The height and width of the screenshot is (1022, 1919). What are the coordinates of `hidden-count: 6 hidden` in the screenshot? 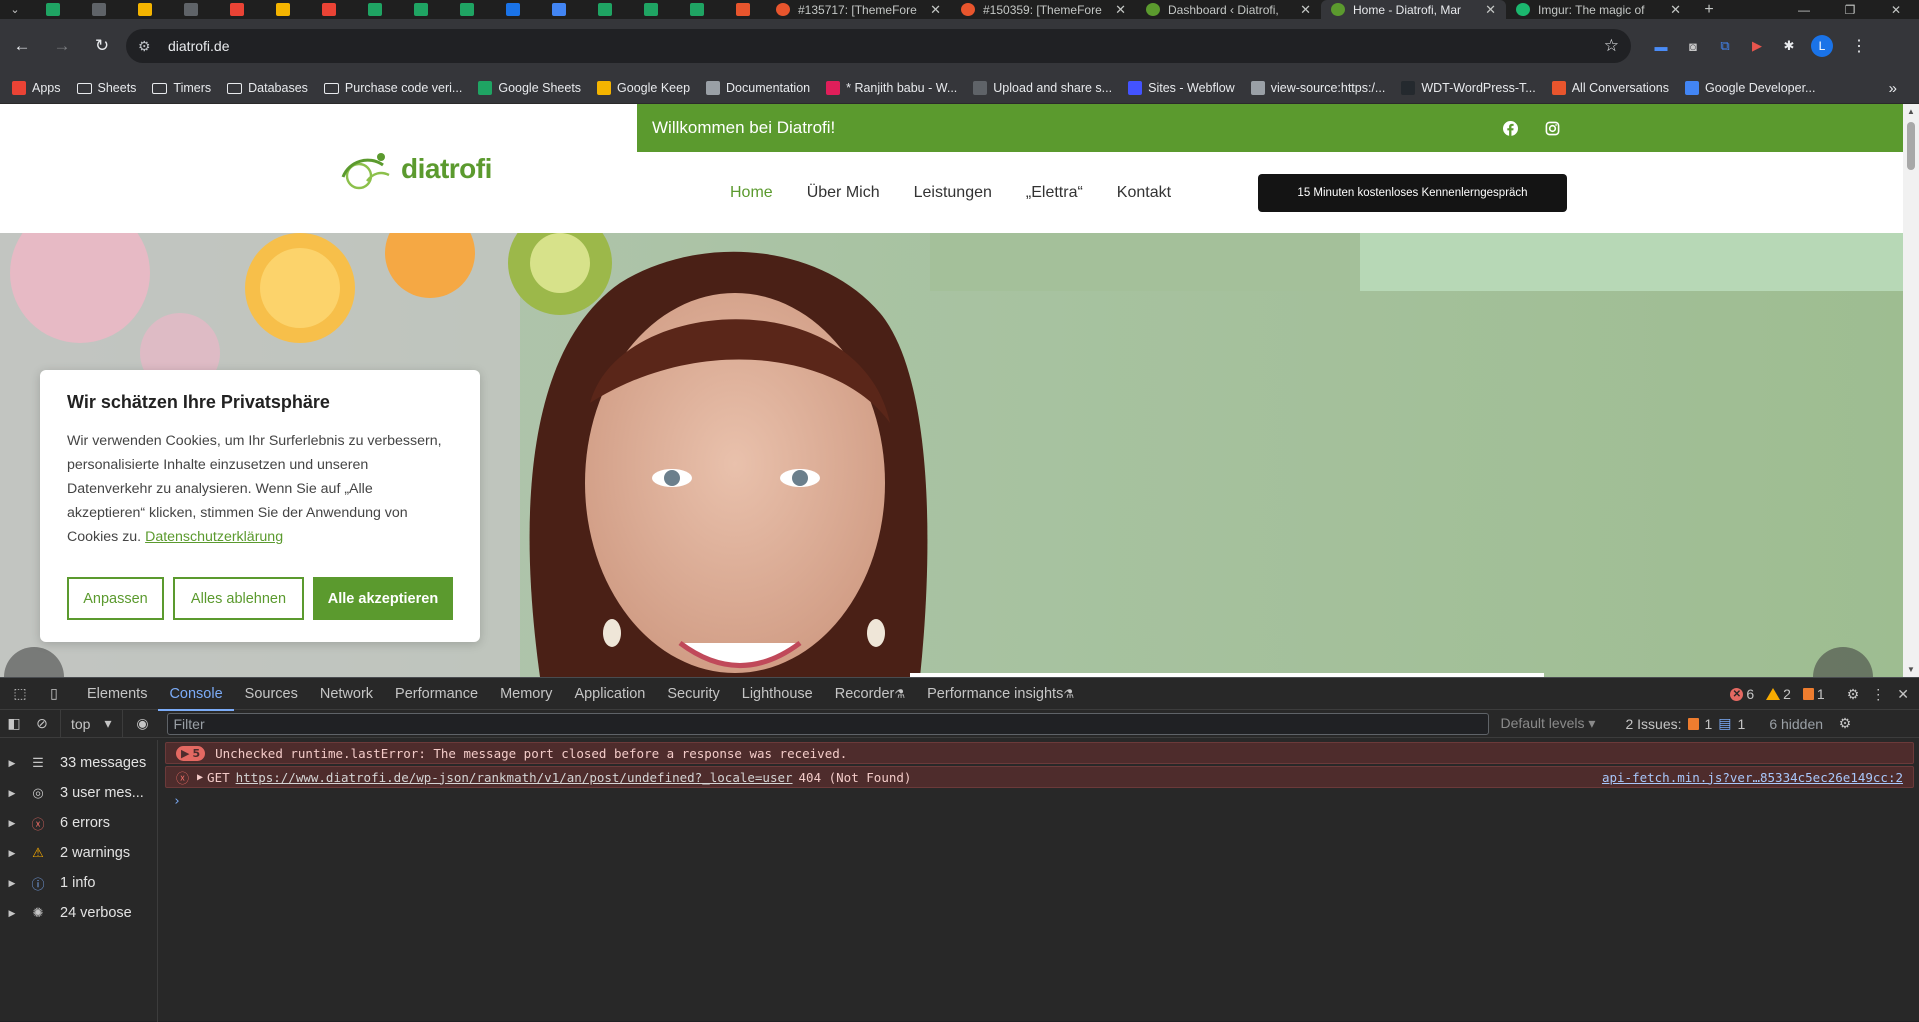 It's located at (1796, 724).